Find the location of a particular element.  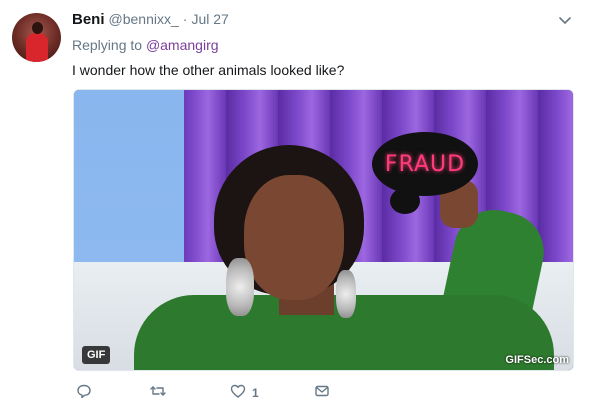

replying-to-line: Replying to @amangirg is located at coordinates (145, 45).